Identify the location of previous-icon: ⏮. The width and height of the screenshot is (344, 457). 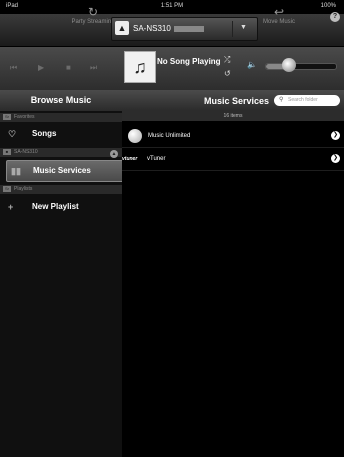
(13, 68).